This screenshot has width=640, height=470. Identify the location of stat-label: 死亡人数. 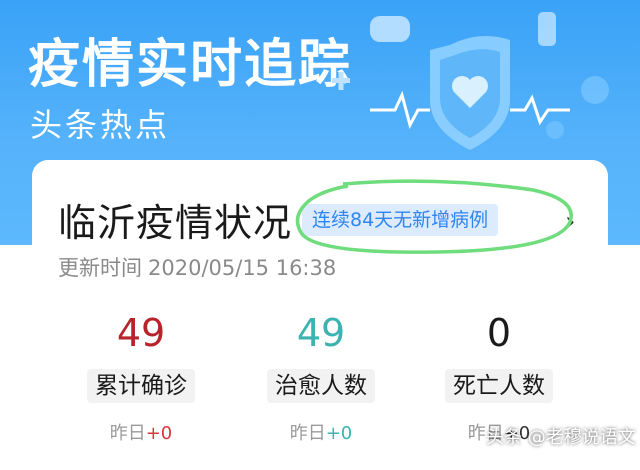
(499, 386).